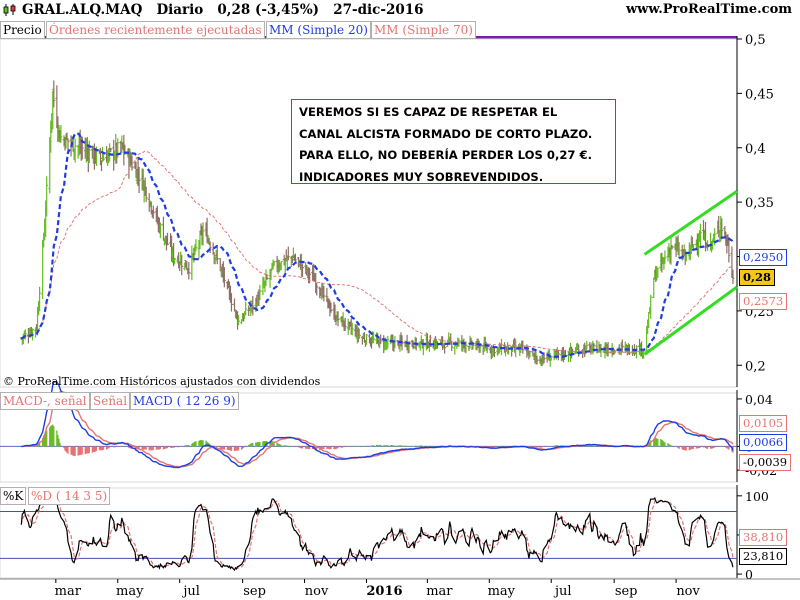  What do you see at coordinates (763, 442) in the screenshot?
I see `macd-value-label: 0,0066` at bounding box center [763, 442].